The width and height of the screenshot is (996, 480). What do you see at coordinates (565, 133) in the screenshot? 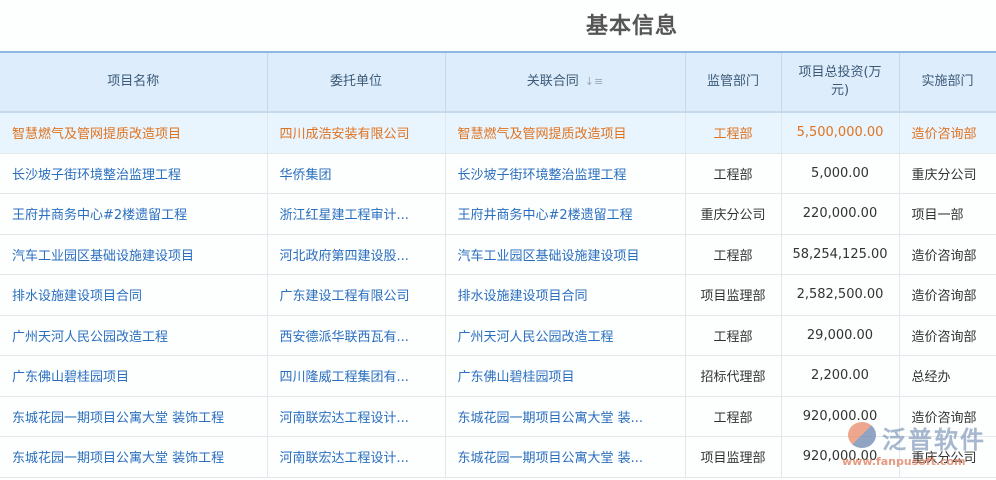
I see `contract-link: 智慧燃气及管网提质改造项目` at bounding box center [565, 133].